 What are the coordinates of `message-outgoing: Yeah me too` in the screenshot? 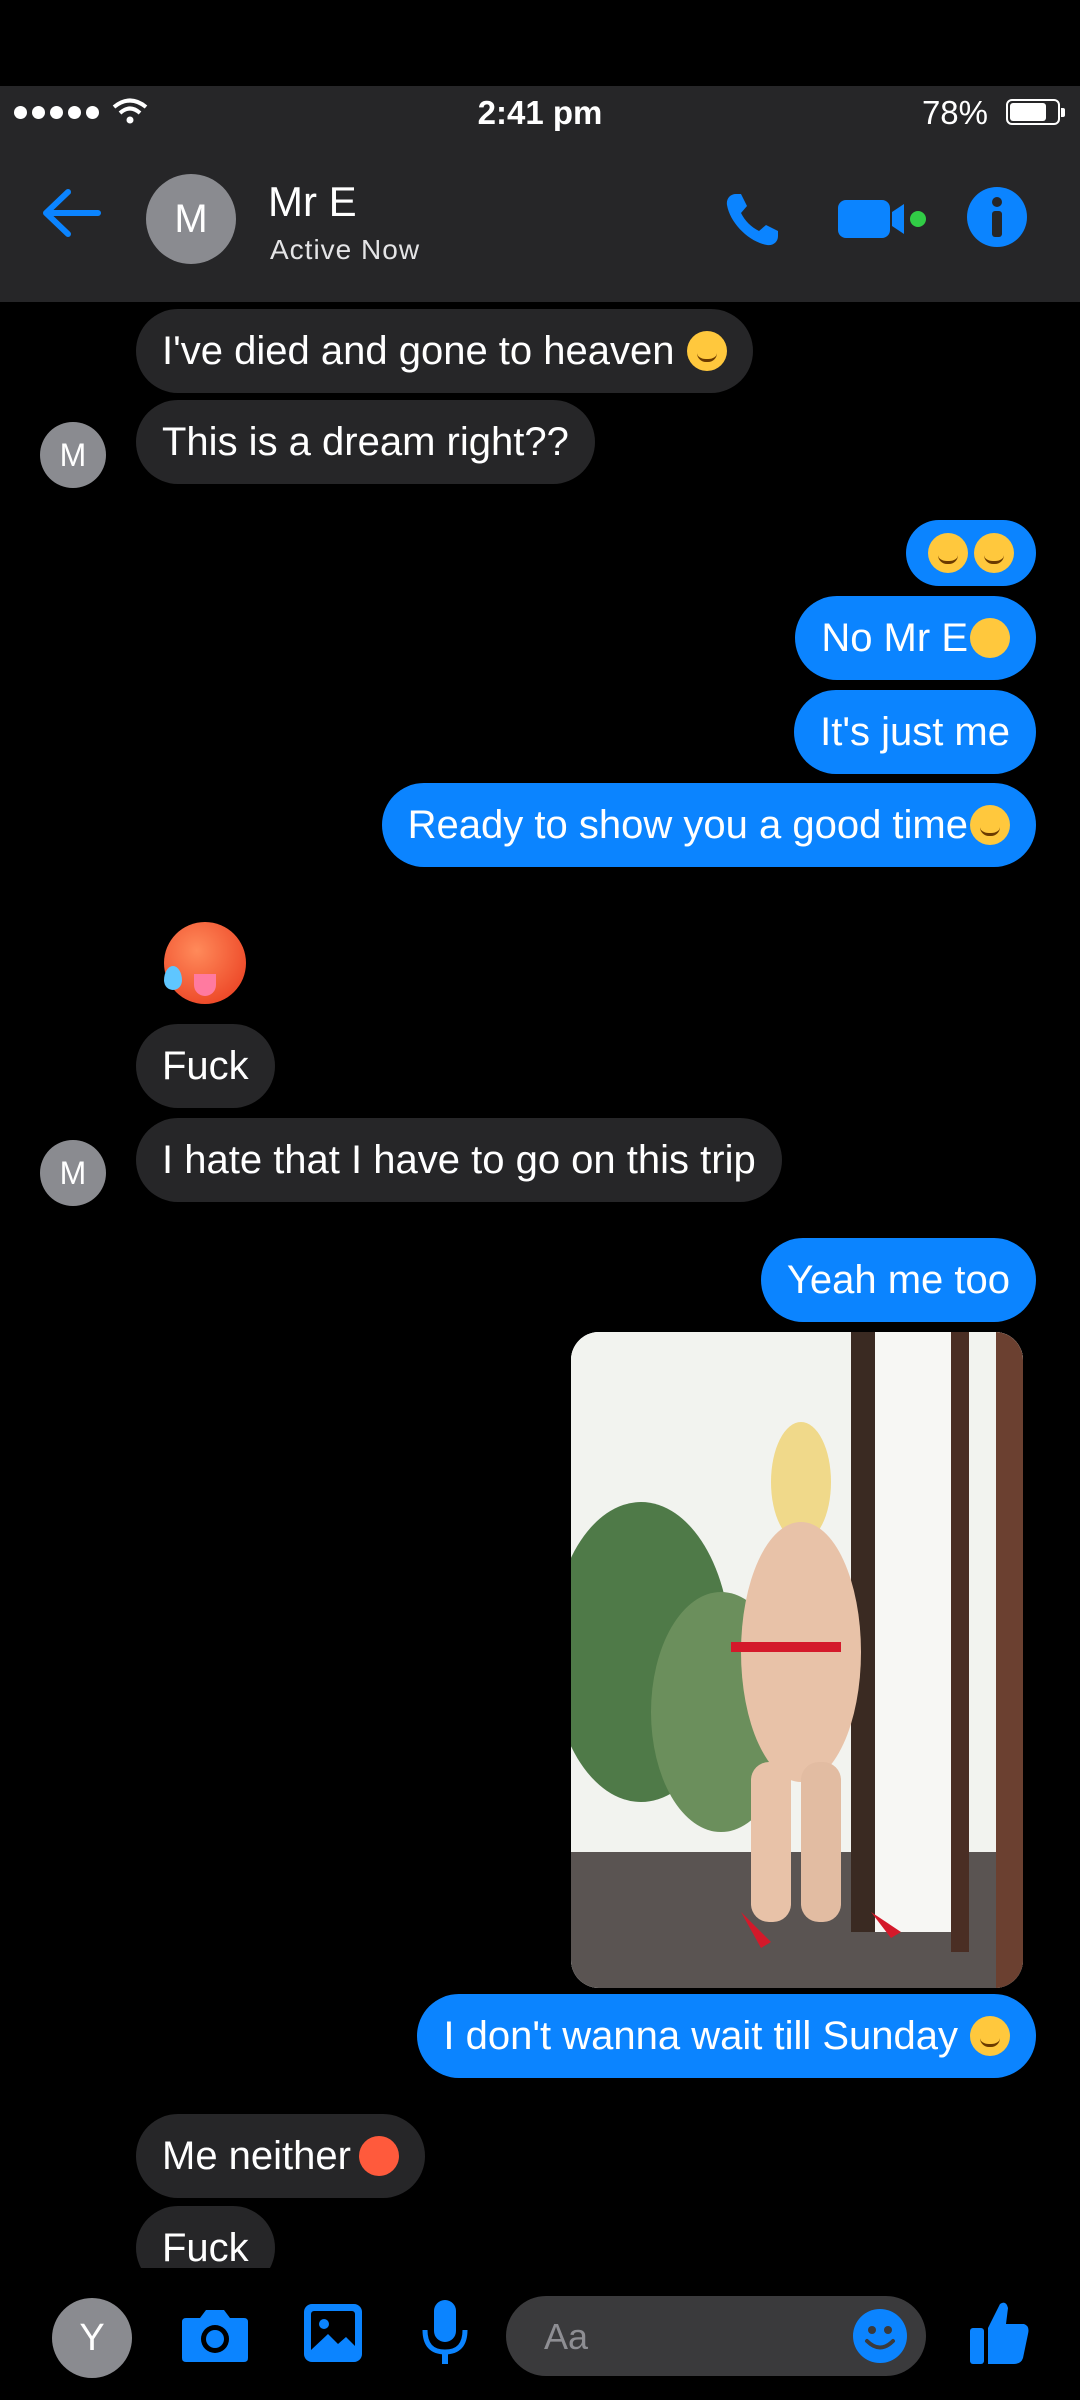 It's located at (898, 1280).